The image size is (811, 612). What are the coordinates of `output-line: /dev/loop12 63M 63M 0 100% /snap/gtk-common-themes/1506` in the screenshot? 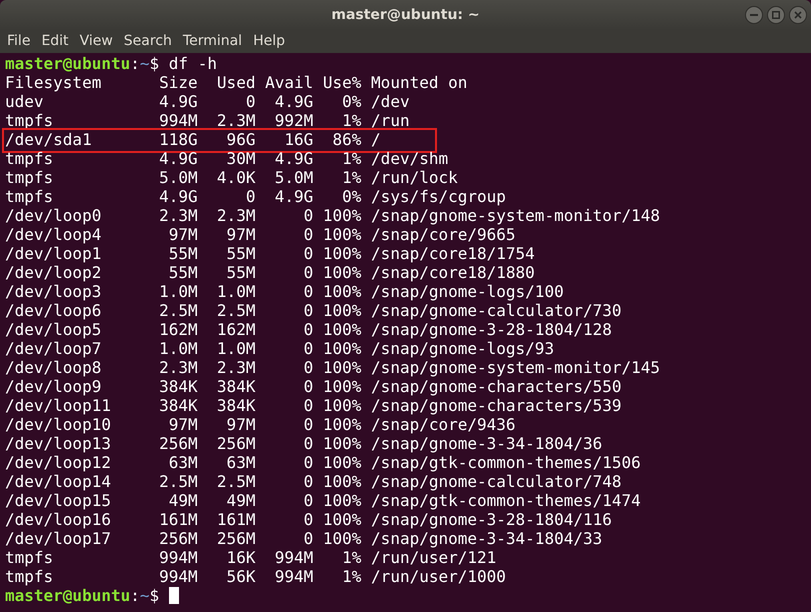 It's located at (323, 462).